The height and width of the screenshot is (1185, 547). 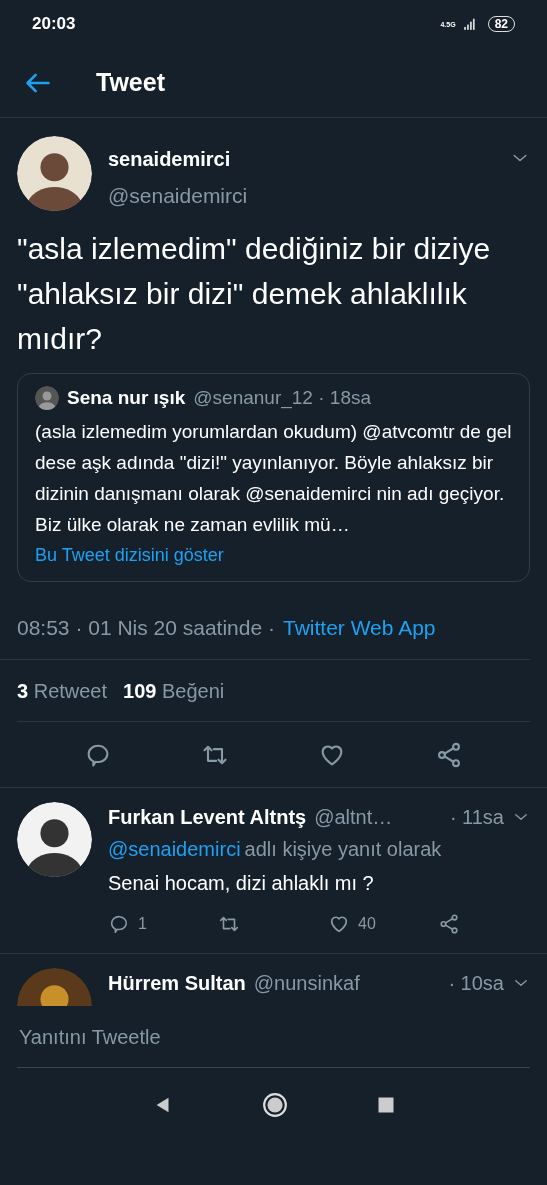 What do you see at coordinates (273, 1036) in the screenshot?
I see `reply-input: Yanıtını Tweetle` at bounding box center [273, 1036].